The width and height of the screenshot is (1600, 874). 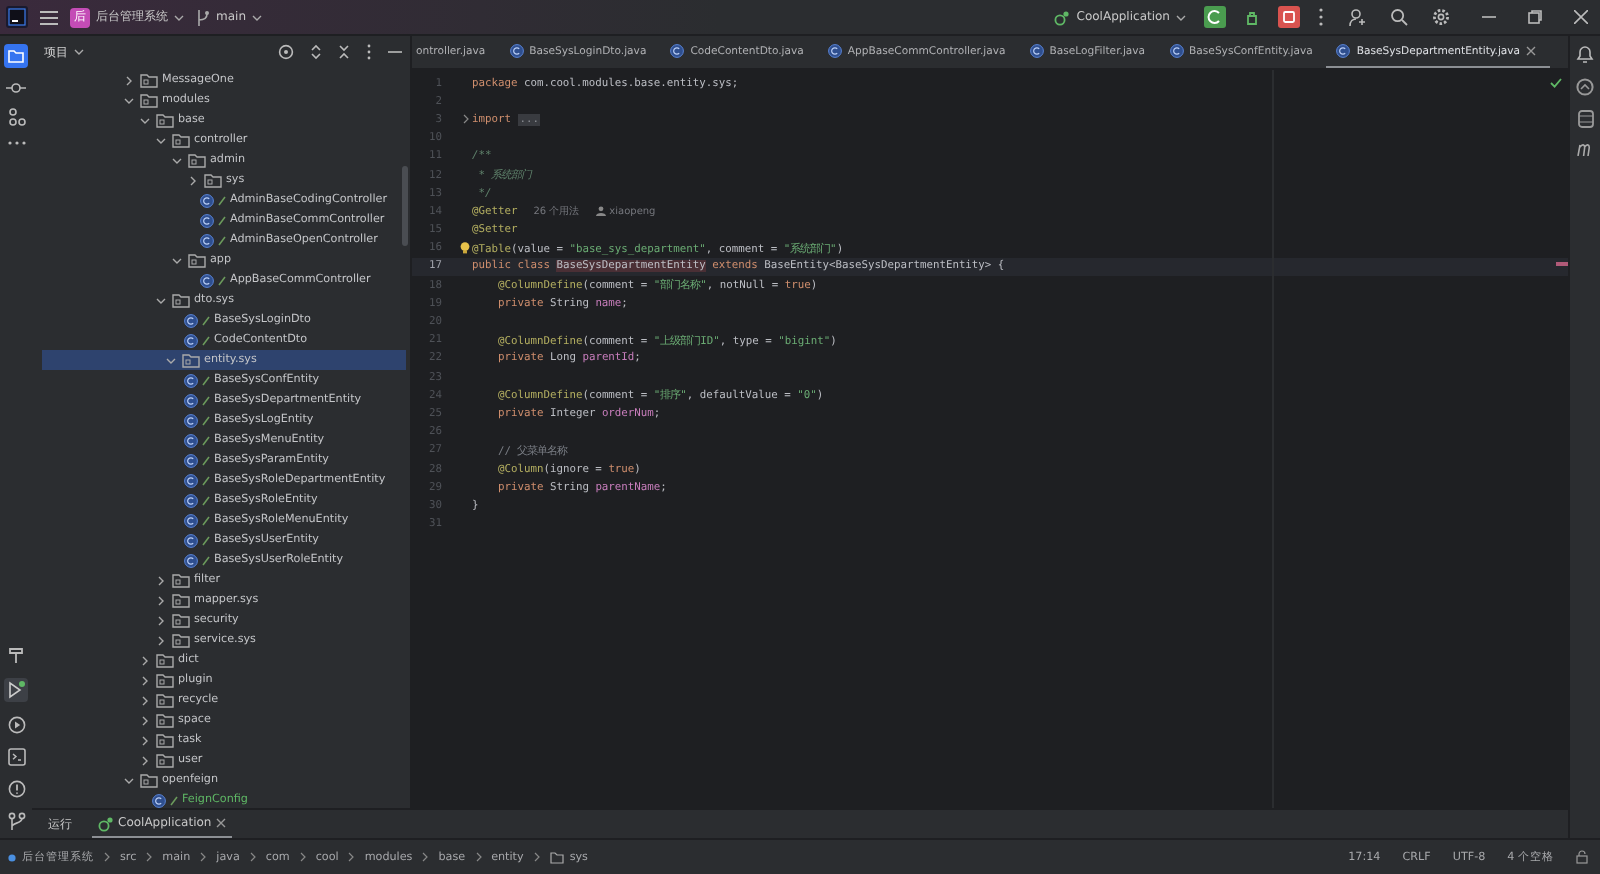 What do you see at coordinates (1252, 17) in the screenshot?
I see `debug-icon` at bounding box center [1252, 17].